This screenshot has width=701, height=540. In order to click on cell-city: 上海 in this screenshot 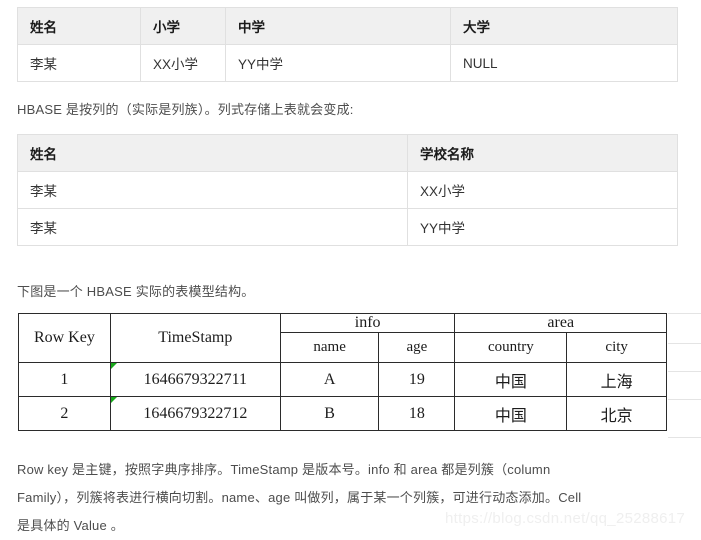, I will do `click(616, 379)`.